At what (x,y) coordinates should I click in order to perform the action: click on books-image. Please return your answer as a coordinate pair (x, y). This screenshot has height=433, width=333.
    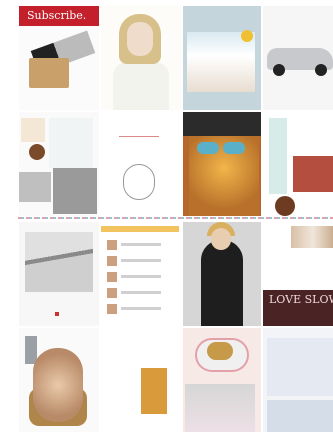
    Looking at the image, I should click on (312, 237).